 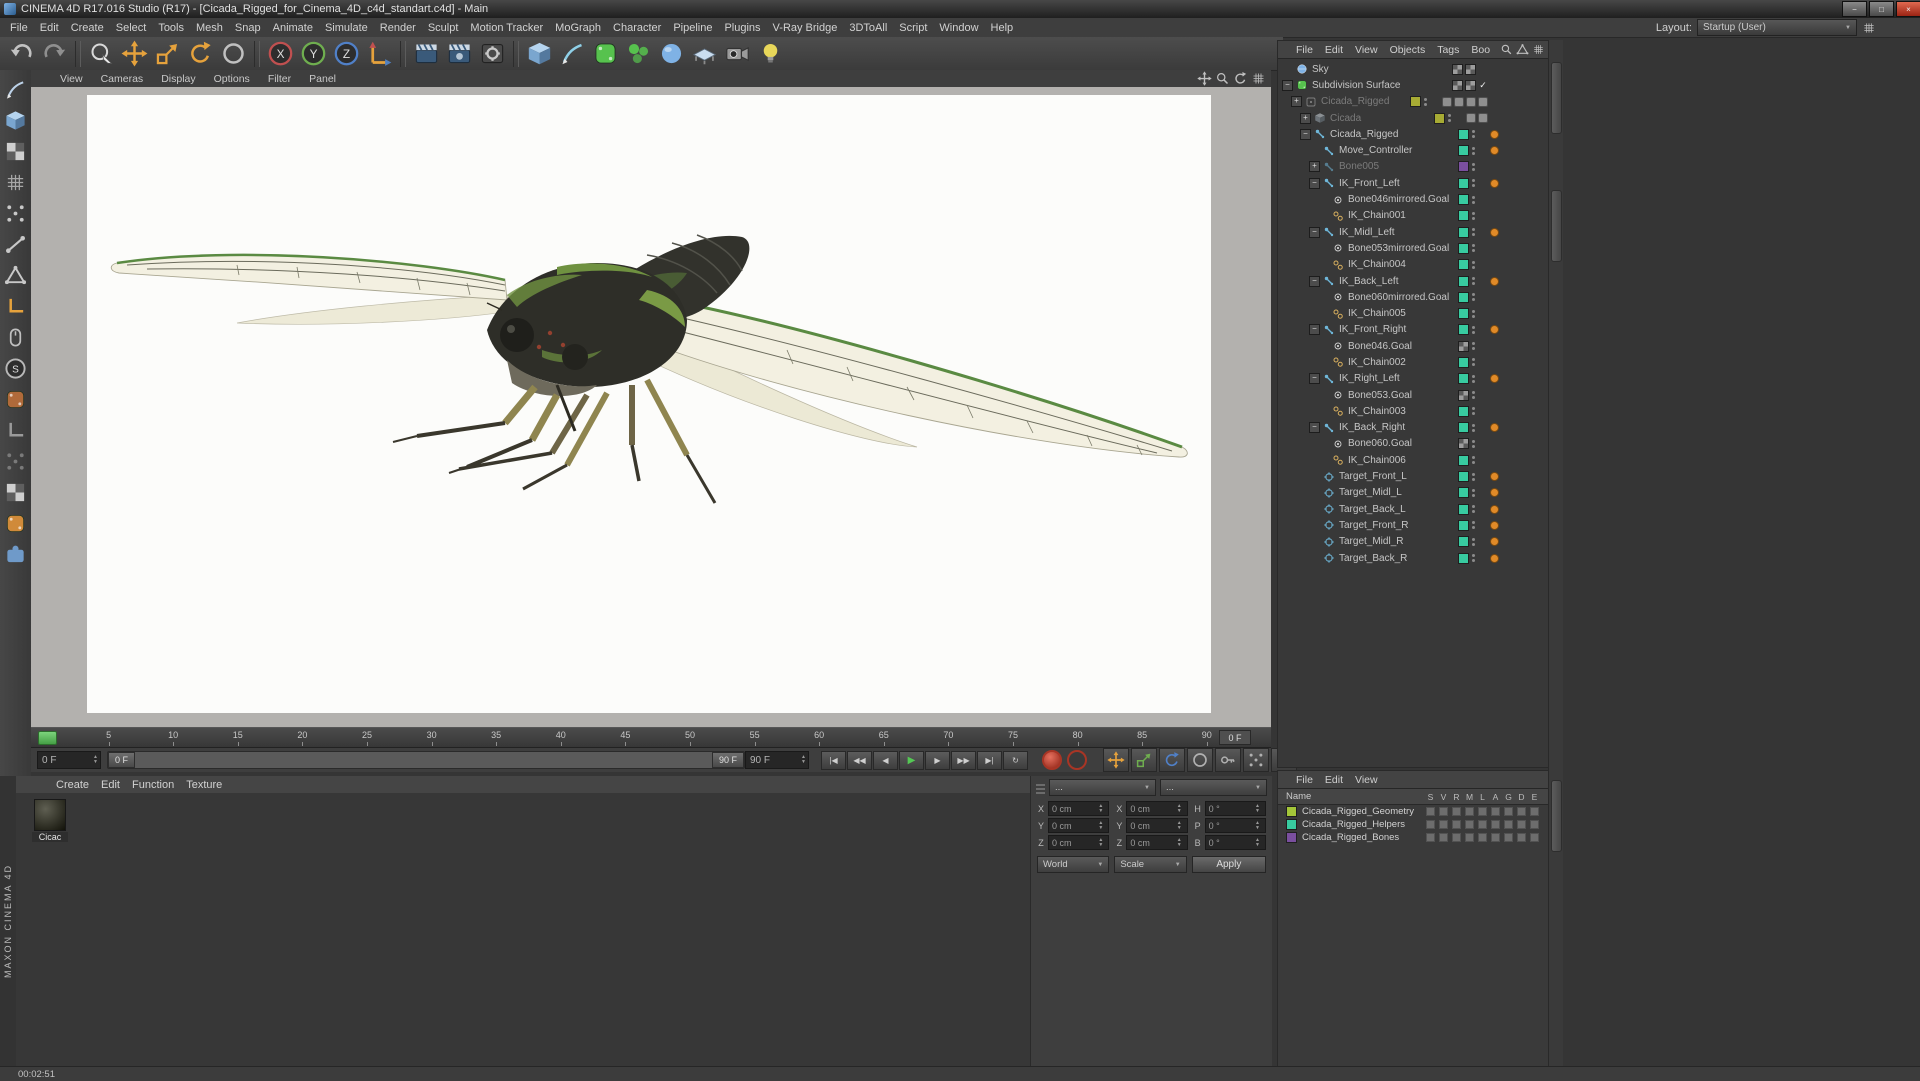 What do you see at coordinates (49, 28) in the screenshot?
I see `menu-edit: Edit` at bounding box center [49, 28].